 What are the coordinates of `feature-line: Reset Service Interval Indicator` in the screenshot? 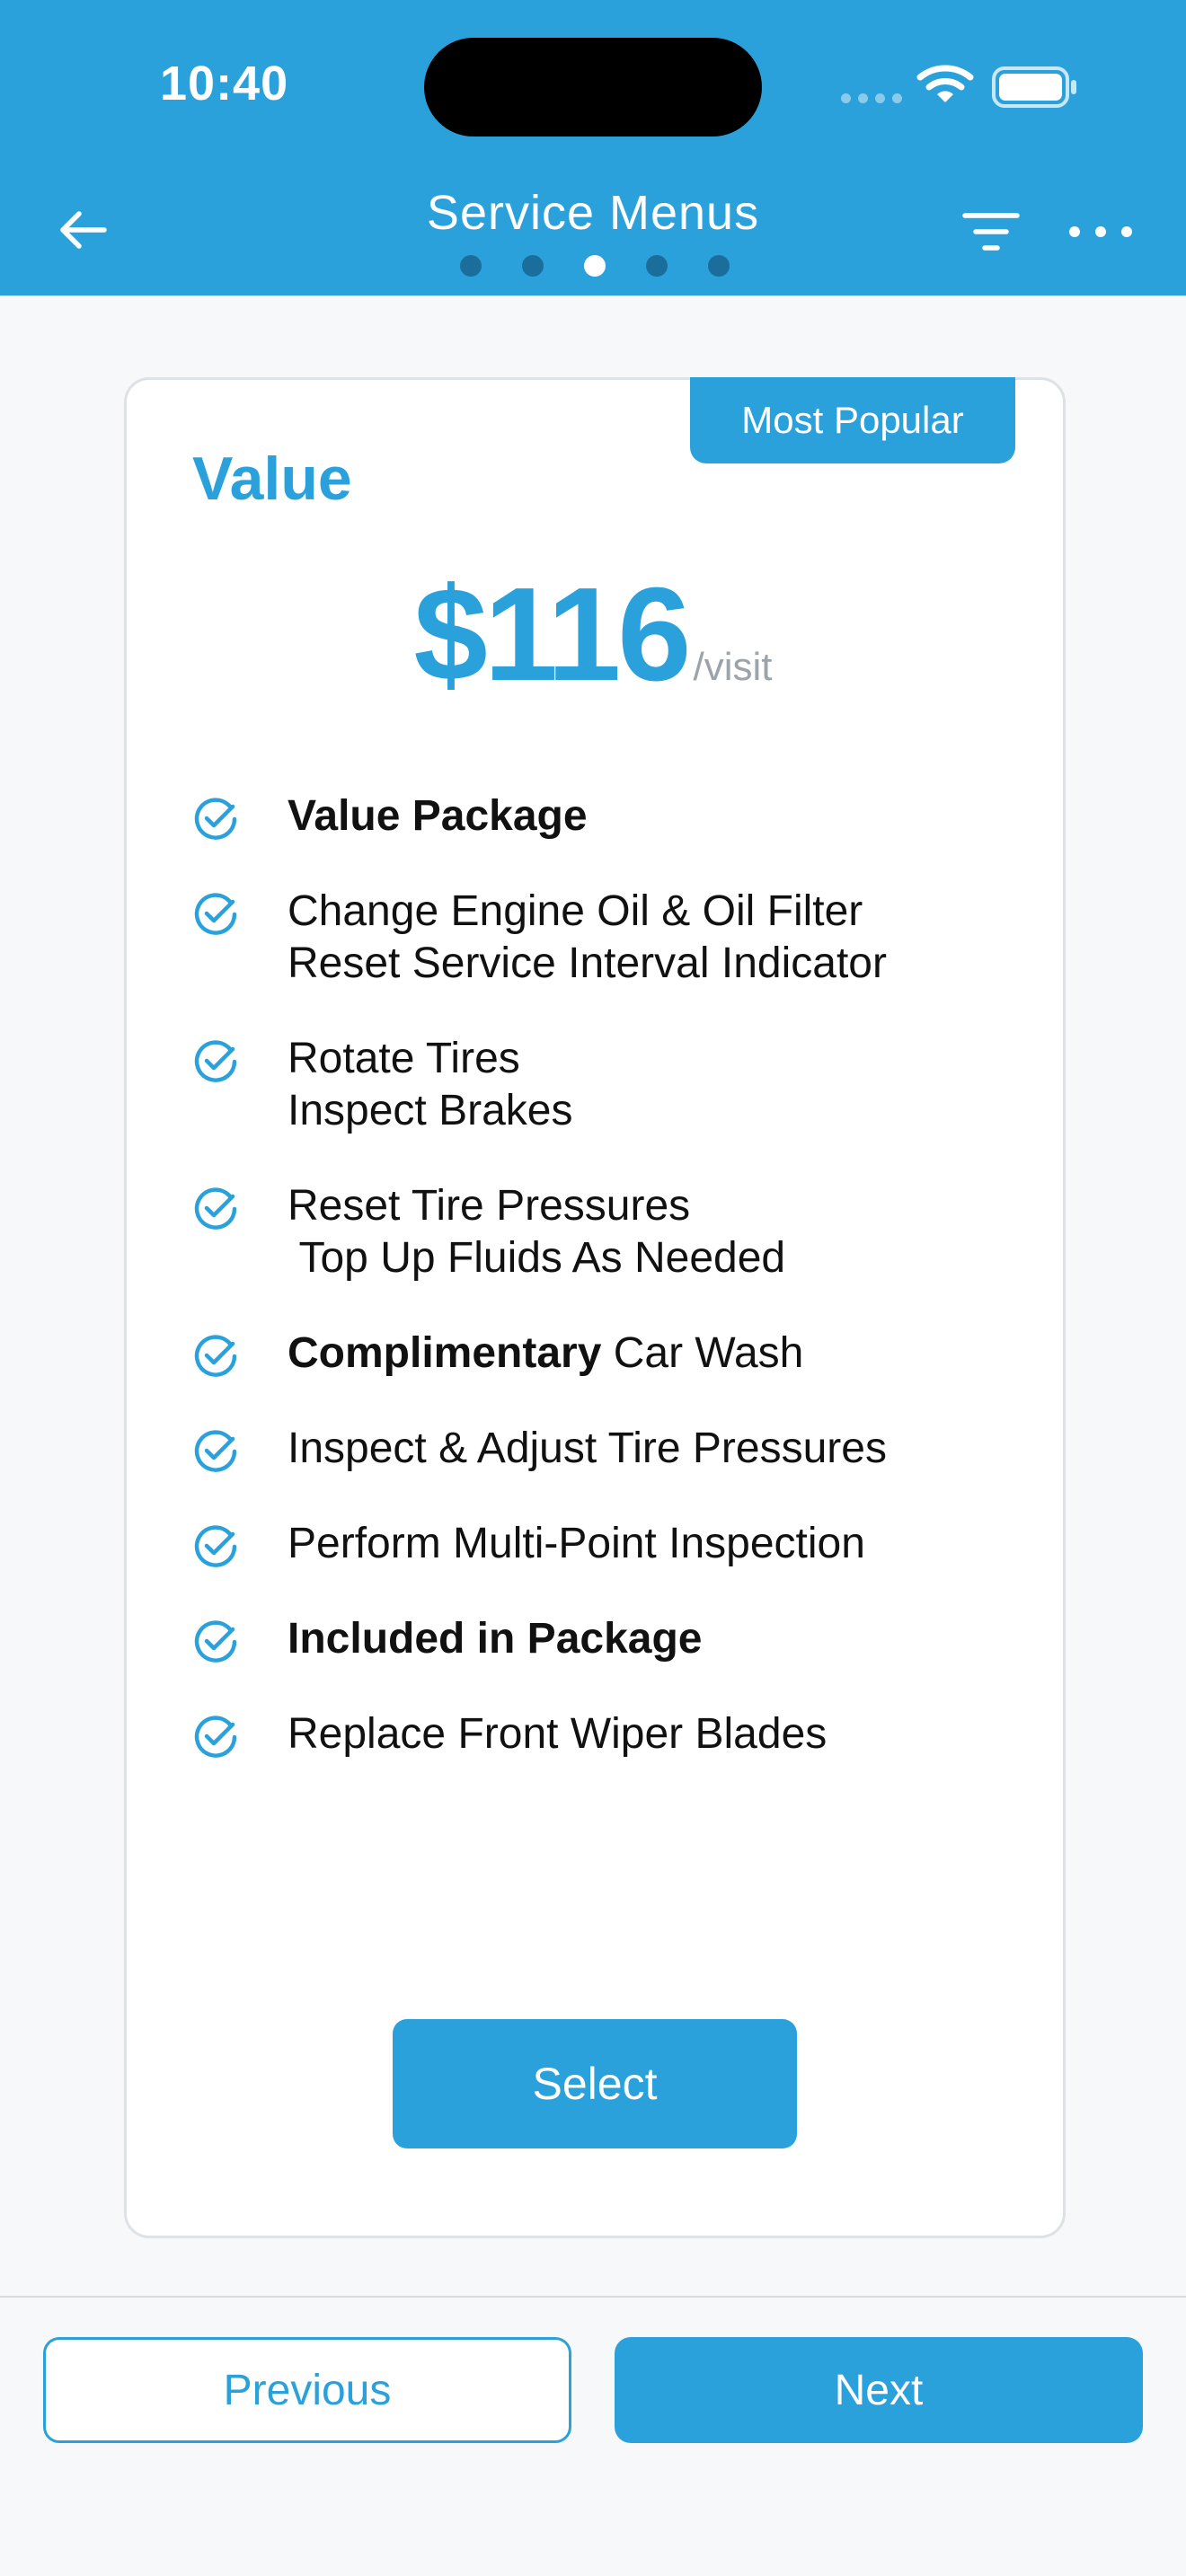 It's located at (587, 964).